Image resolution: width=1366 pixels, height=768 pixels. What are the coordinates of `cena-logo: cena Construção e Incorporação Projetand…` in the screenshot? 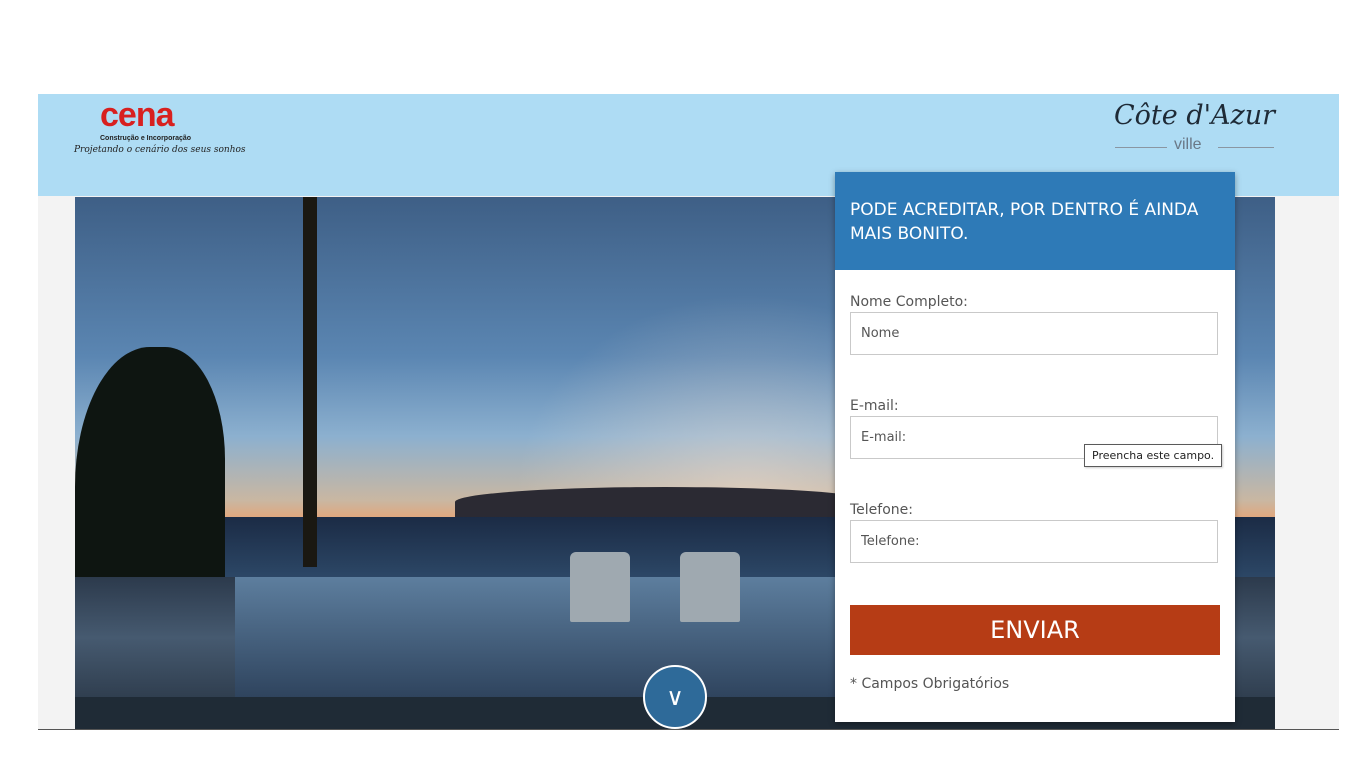 It's located at (160, 126).